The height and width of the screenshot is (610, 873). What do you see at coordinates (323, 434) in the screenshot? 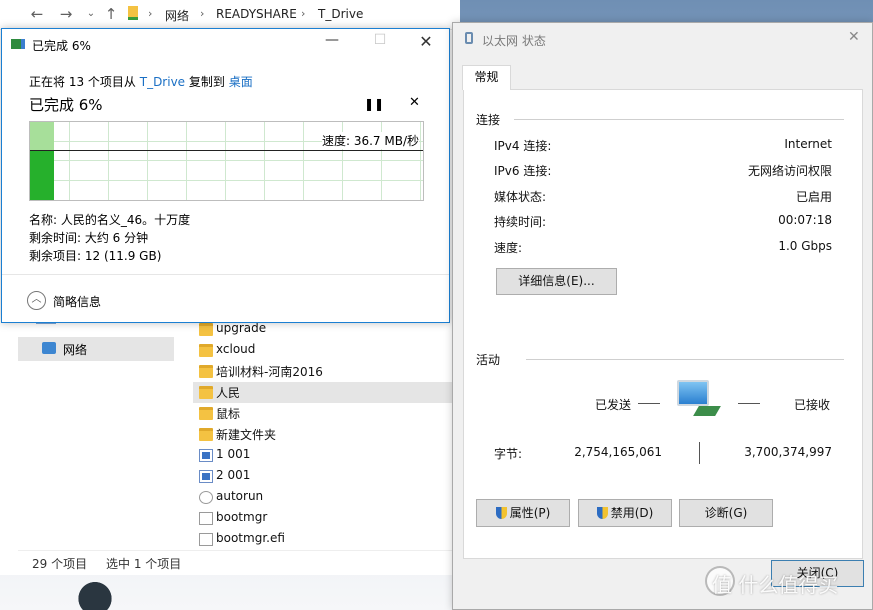
I see `list-item: 新建文件夹` at bounding box center [323, 434].